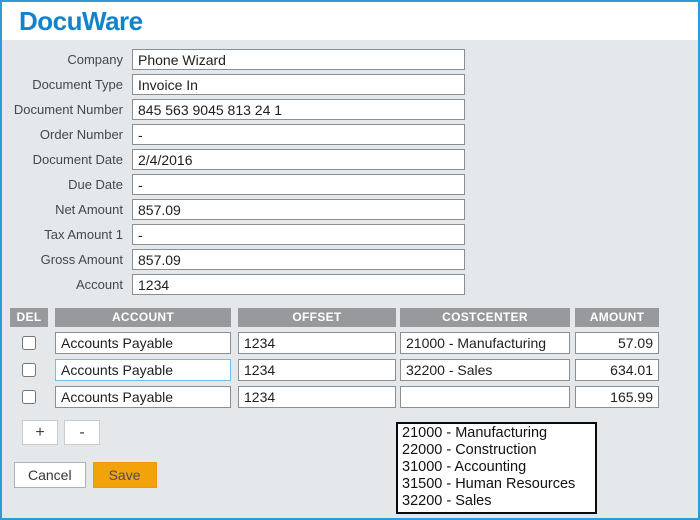  Describe the element at coordinates (617, 342) in the screenshot. I see `row1-amount-input` at that location.